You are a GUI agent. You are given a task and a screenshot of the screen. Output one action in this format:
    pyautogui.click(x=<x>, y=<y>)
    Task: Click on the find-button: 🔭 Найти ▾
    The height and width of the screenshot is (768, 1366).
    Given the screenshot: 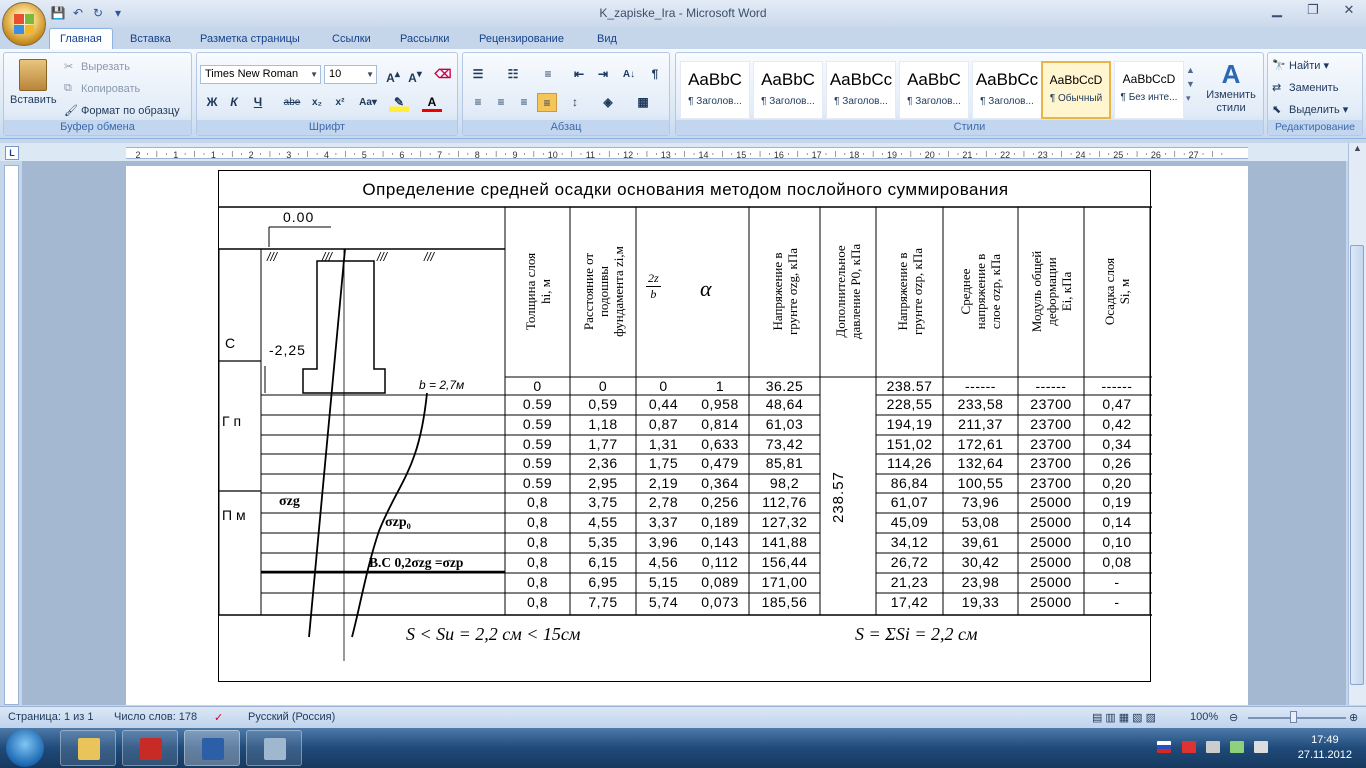 What is the action you would take?
    pyautogui.click(x=1300, y=66)
    